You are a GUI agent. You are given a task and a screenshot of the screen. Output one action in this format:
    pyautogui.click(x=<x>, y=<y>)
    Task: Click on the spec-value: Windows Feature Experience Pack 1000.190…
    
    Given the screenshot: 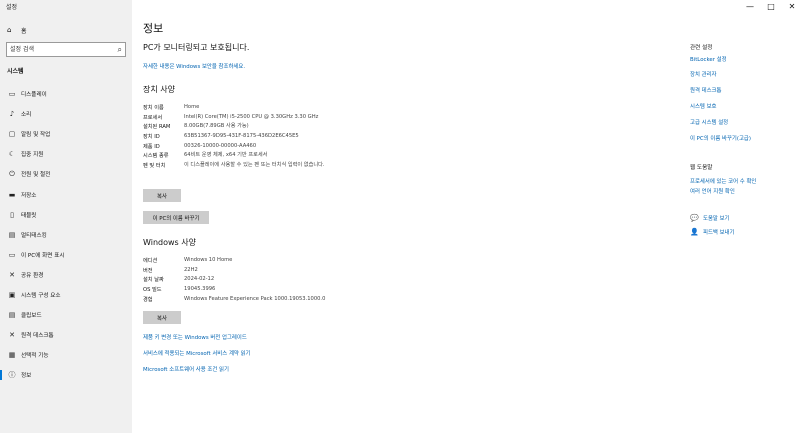 What is the action you would take?
    pyautogui.click(x=255, y=298)
    